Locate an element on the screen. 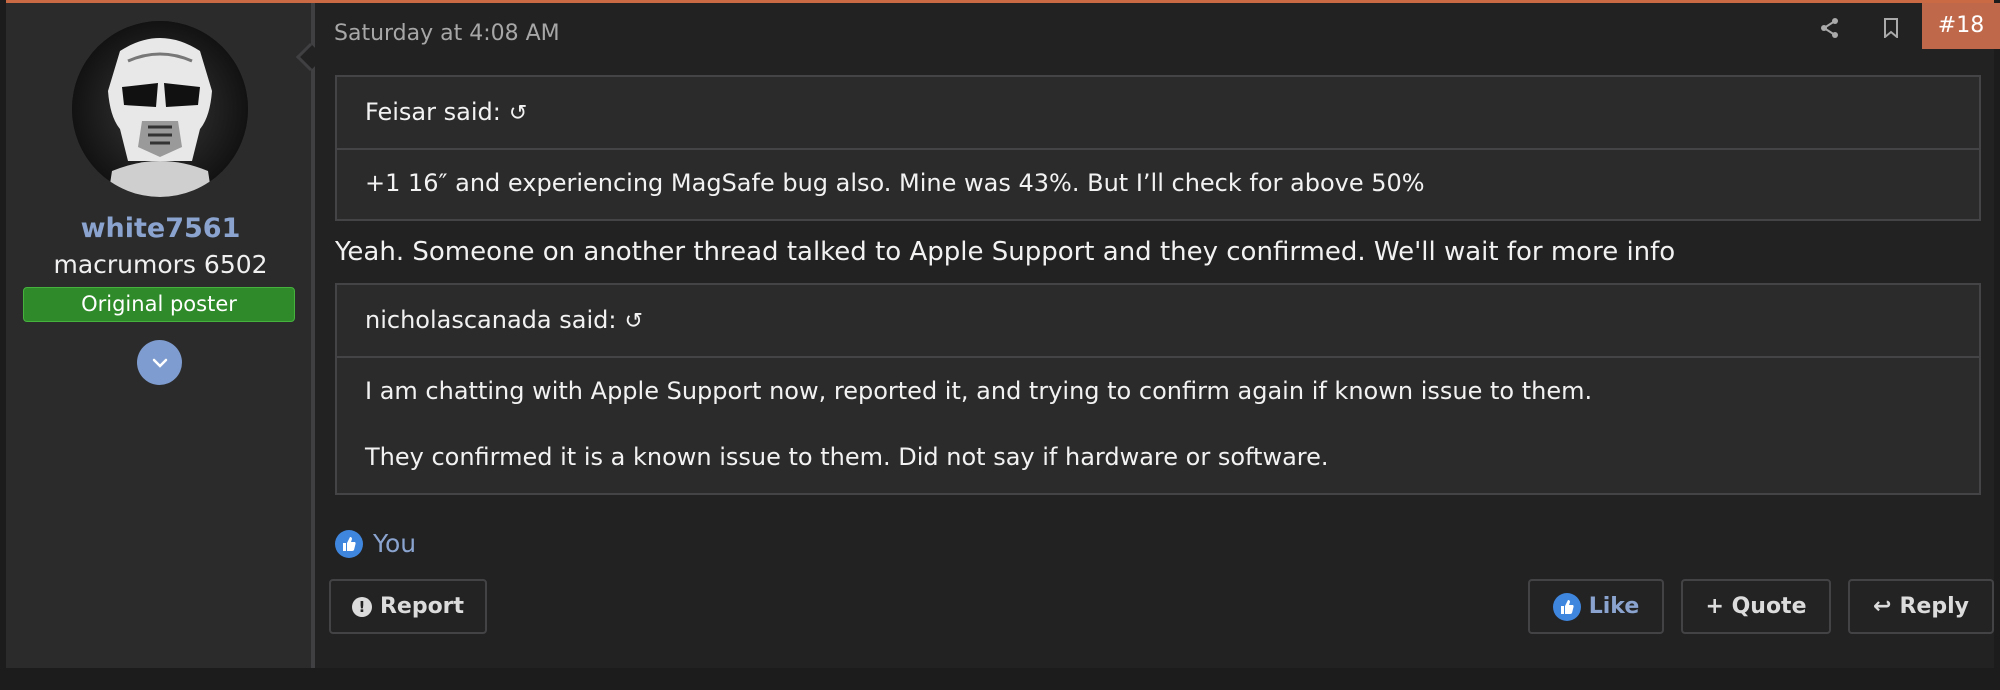 The height and width of the screenshot is (690, 2000). chevron-down-icon is located at coordinates (160, 363).